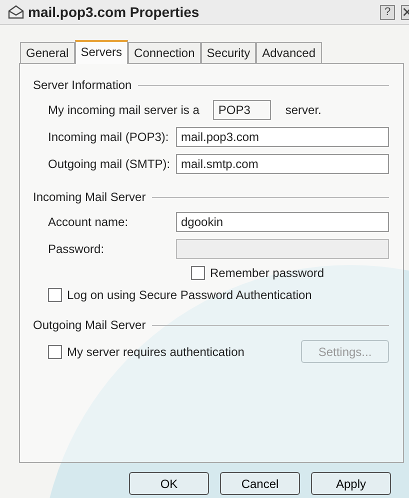  What do you see at coordinates (242, 110) in the screenshot?
I see `server-type-field: POP3` at bounding box center [242, 110].